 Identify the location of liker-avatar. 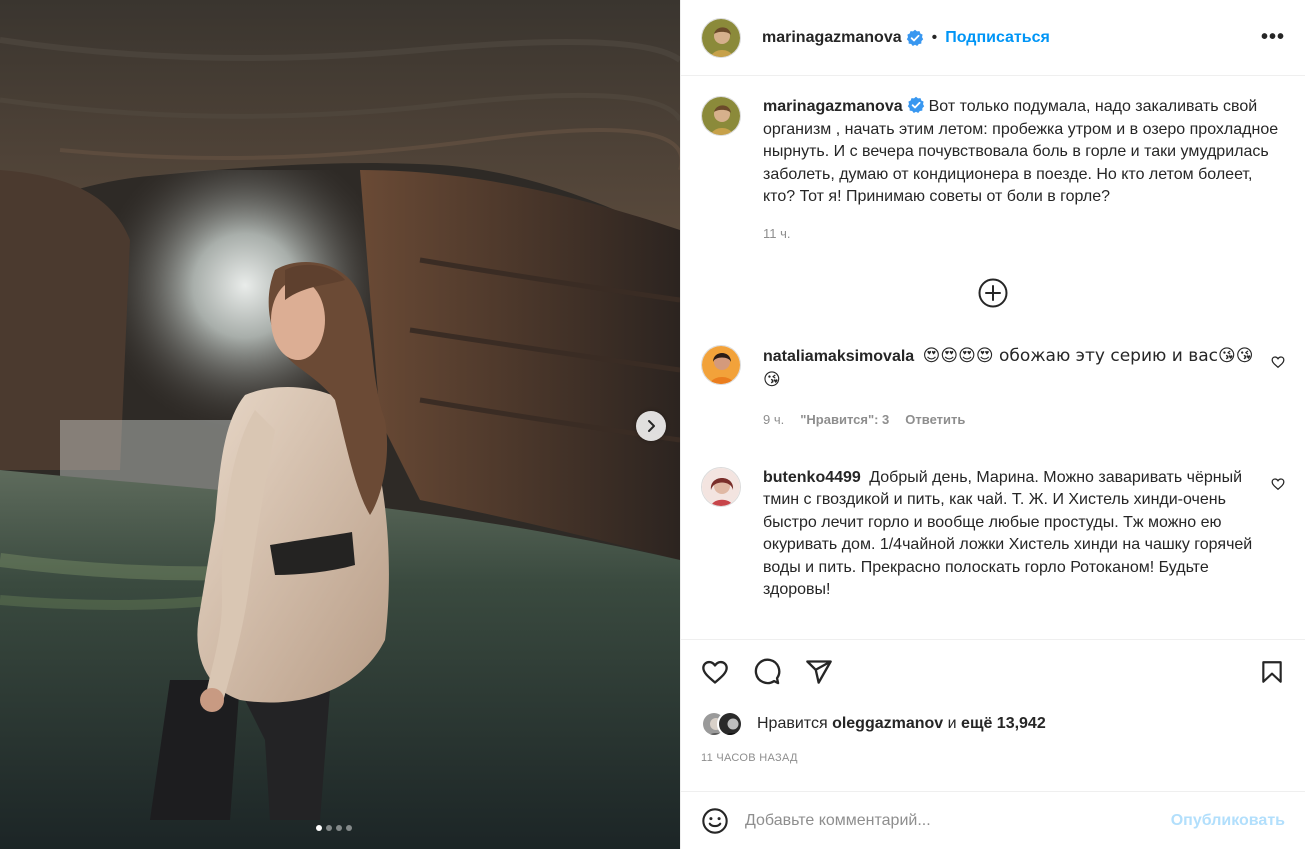
(730, 724).